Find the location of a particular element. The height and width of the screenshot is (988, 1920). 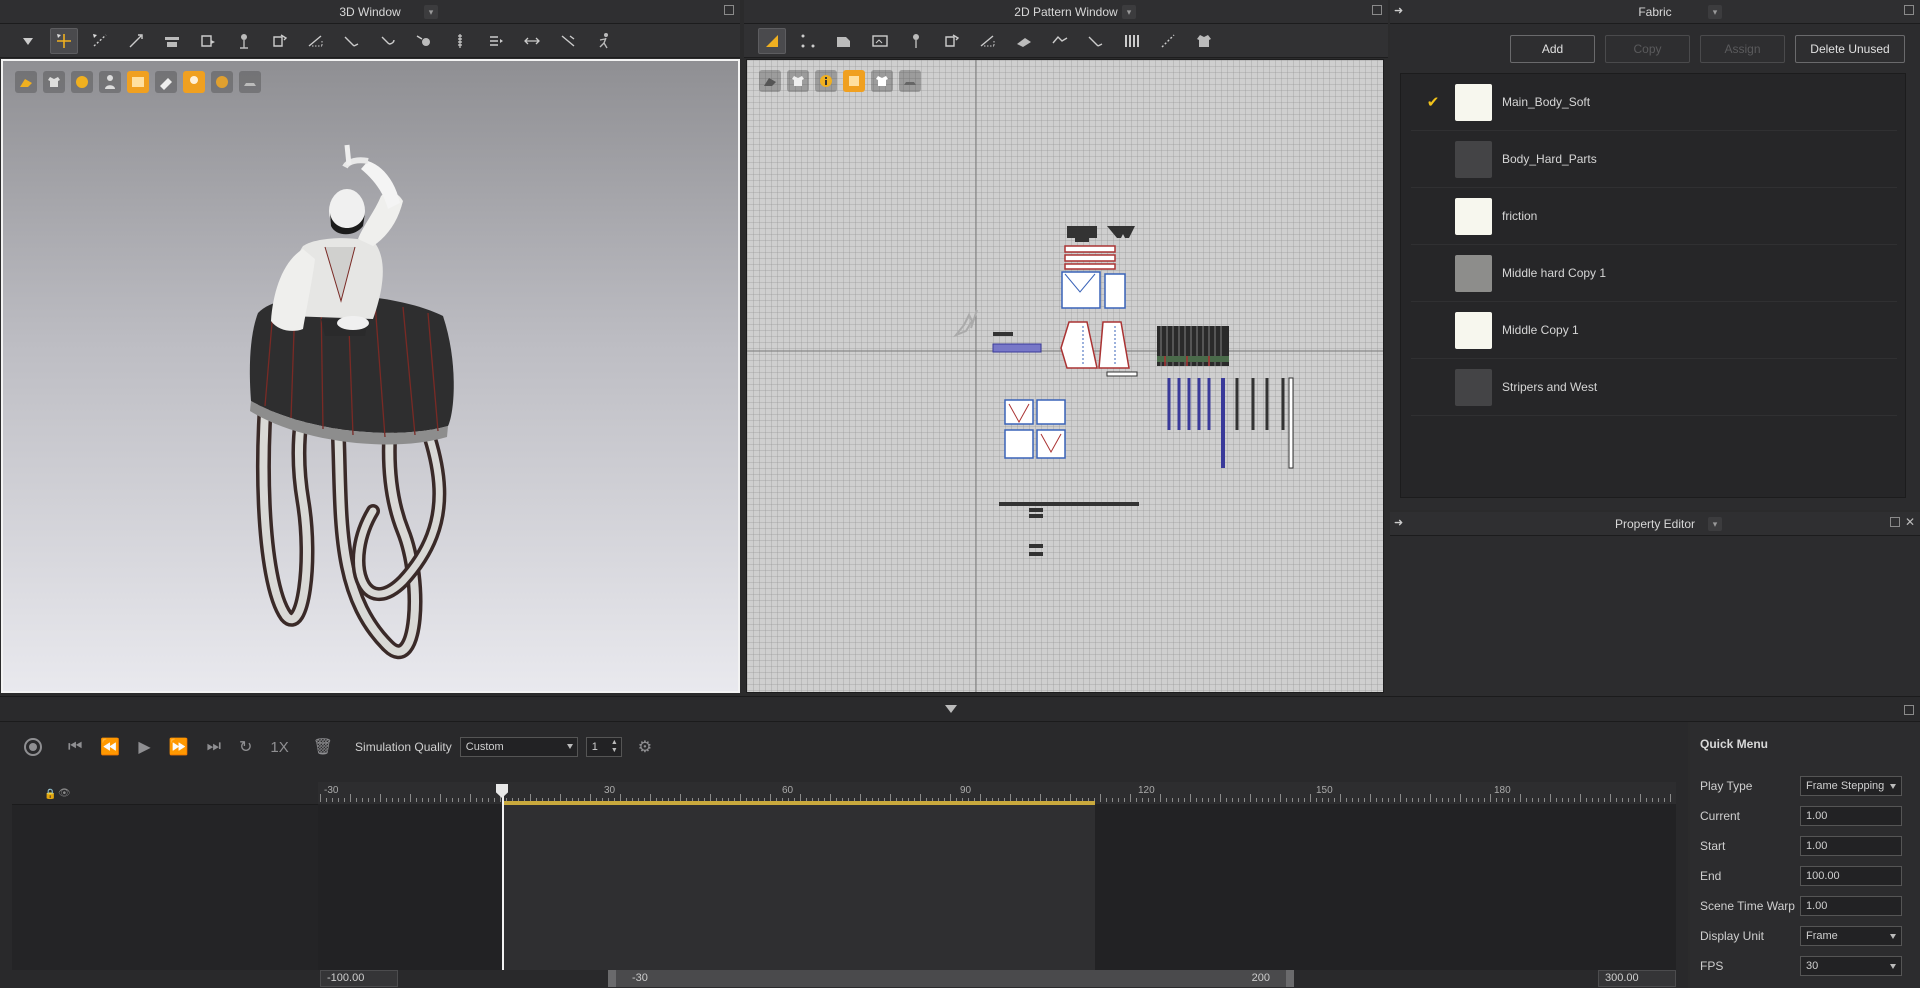

loop-icon: ↻ is located at coordinates (245, 747).